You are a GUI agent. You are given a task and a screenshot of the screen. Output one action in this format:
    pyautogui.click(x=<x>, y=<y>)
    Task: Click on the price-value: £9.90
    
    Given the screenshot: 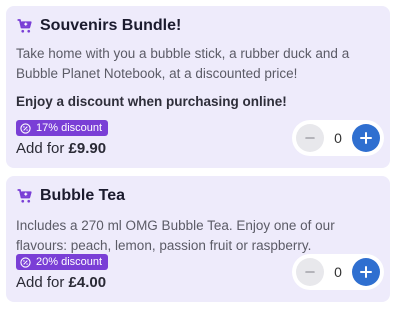 What is the action you would take?
    pyautogui.click(x=87, y=148)
    